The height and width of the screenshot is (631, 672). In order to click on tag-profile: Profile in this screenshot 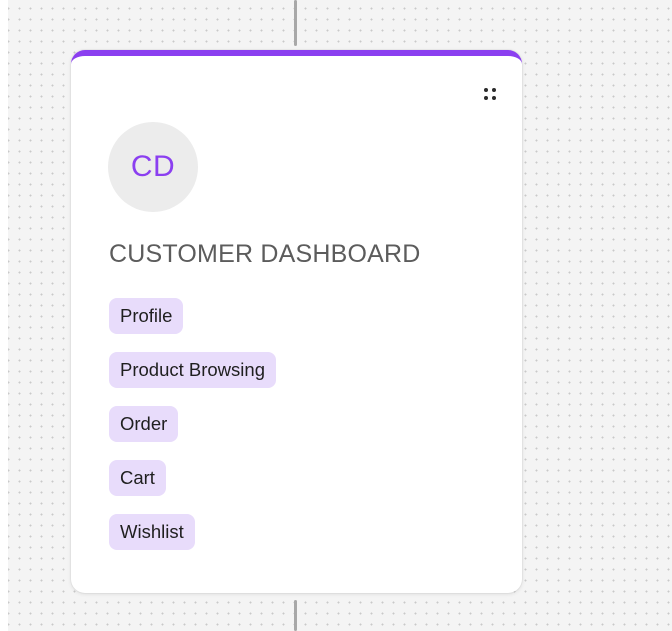, I will do `click(146, 316)`.